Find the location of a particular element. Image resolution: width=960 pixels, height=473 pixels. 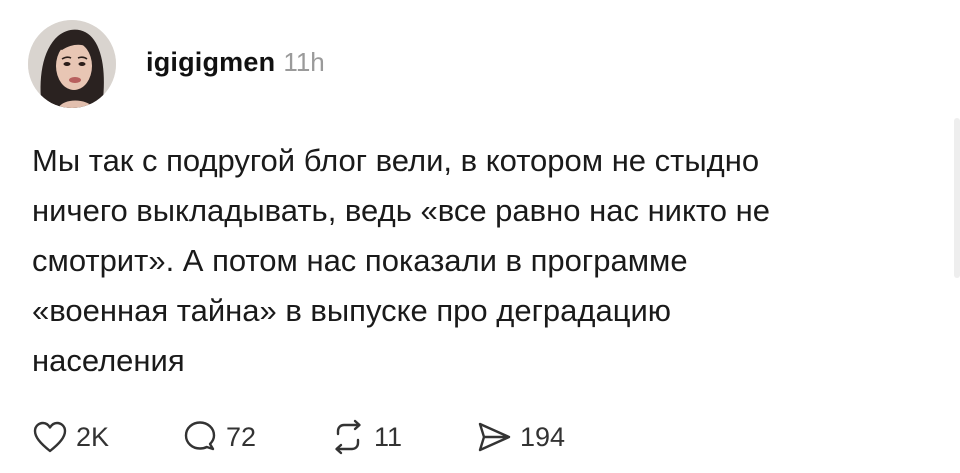

reply-count: 72 is located at coordinates (241, 436).